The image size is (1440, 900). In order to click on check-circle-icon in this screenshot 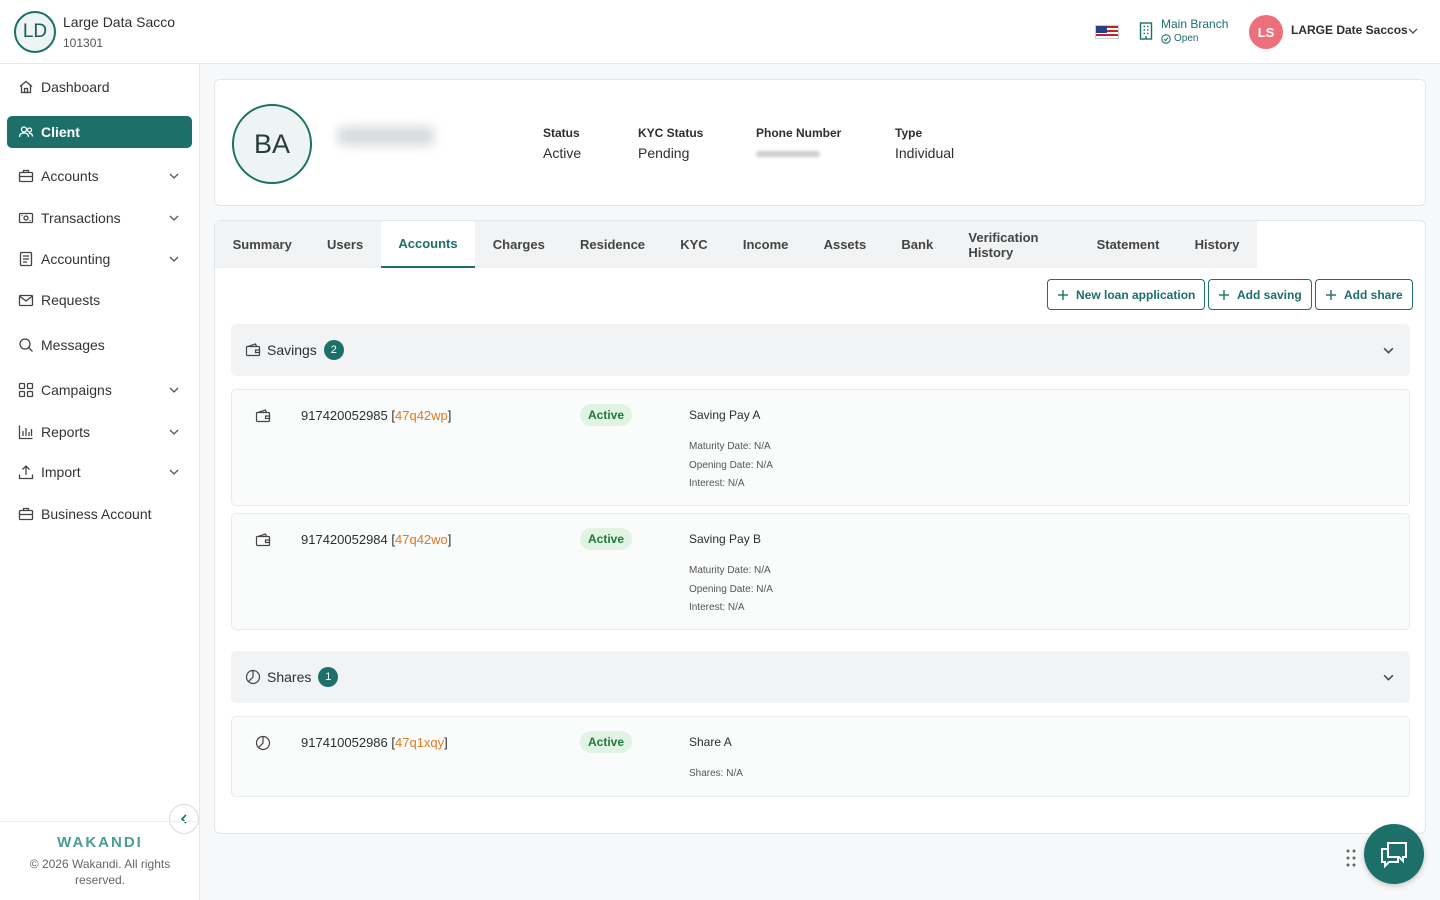, I will do `click(1166, 38)`.